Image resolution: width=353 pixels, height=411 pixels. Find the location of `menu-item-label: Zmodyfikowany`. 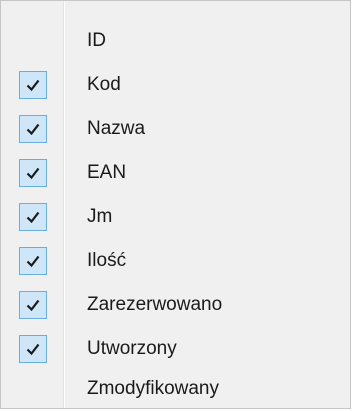

menu-item-label: Zmodyfikowany is located at coordinates (153, 388).